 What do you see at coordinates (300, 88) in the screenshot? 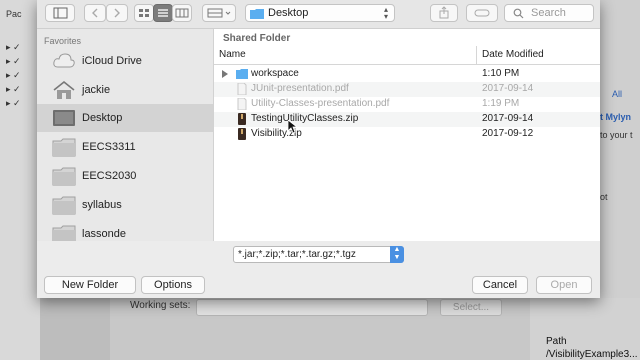
I see `file-name: JUnit-presentation.pdf` at bounding box center [300, 88].